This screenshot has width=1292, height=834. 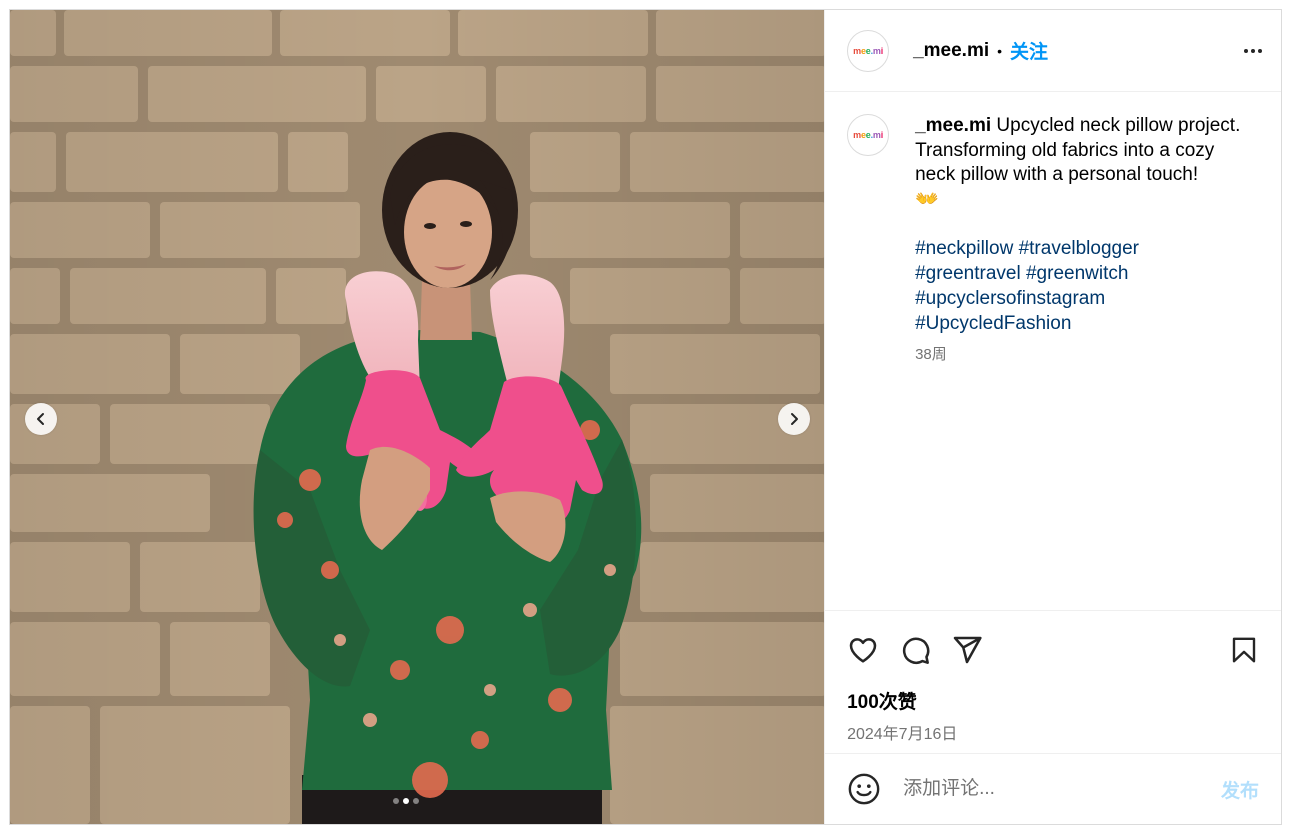 I want to click on hashtag-line: #upcyclersofinstagram, so click(x=1080, y=298).